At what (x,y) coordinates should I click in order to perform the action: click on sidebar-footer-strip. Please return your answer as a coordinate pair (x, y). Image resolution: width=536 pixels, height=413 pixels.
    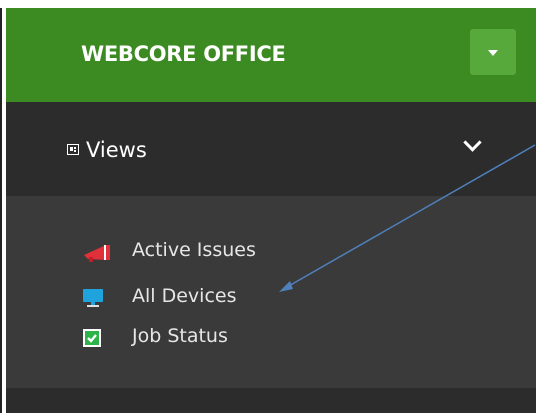
    Looking at the image, I should click on (271, 400).